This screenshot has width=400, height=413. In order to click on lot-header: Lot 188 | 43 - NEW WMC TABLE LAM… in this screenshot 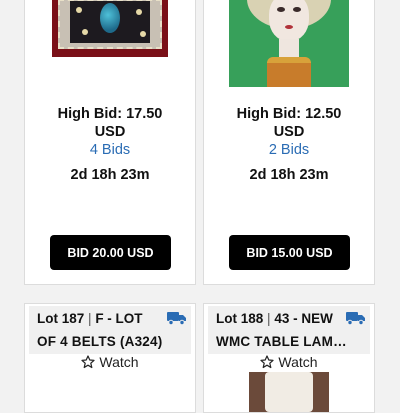, I will do `click(289, 330)`.